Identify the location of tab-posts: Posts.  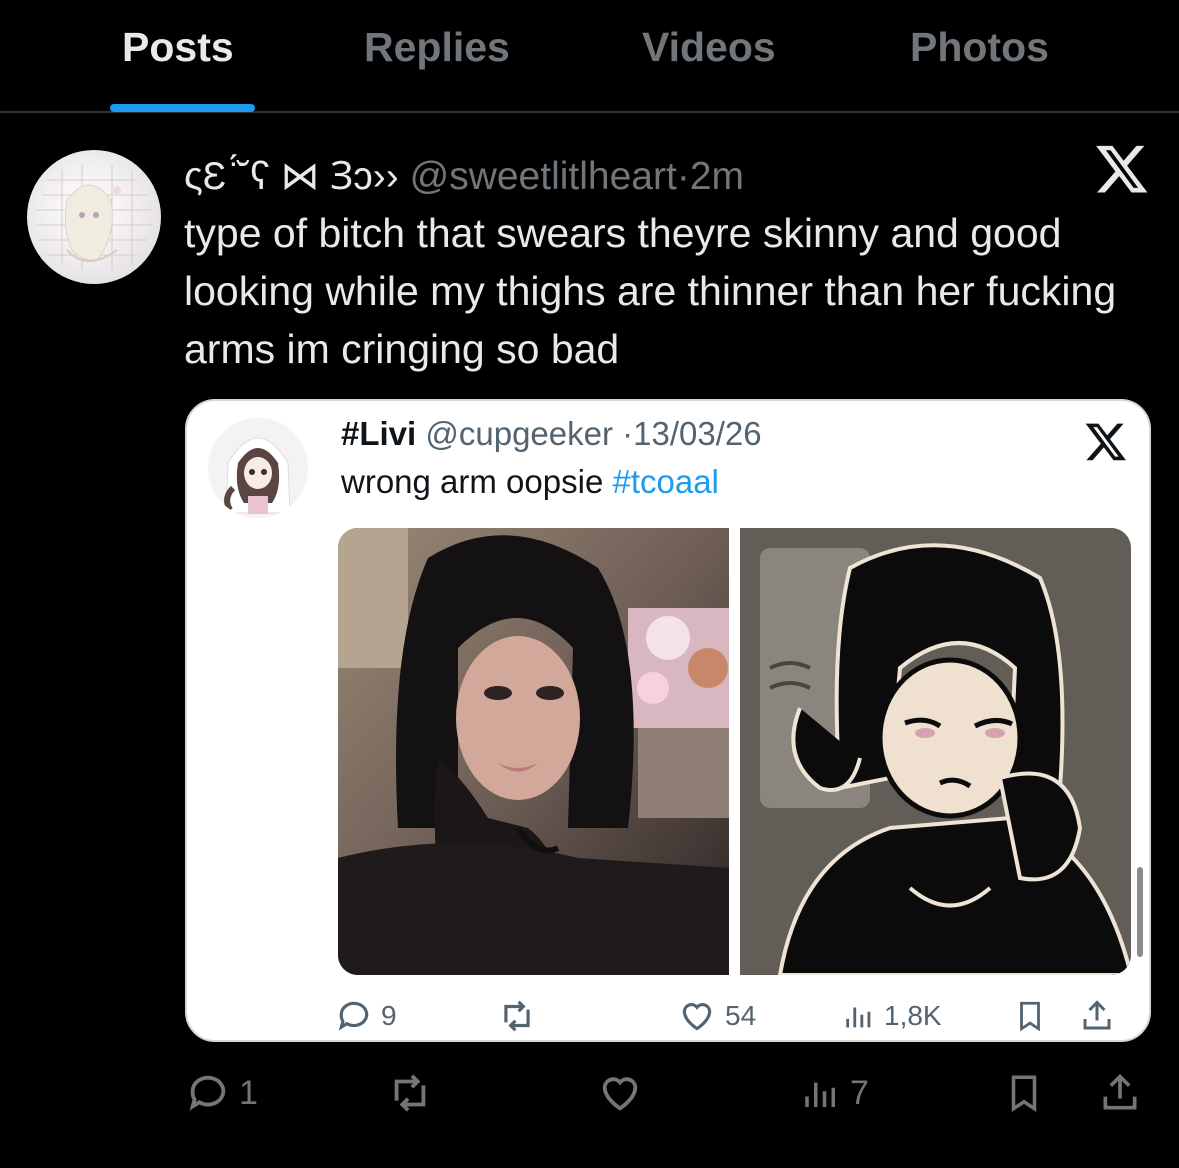
(178, 47).